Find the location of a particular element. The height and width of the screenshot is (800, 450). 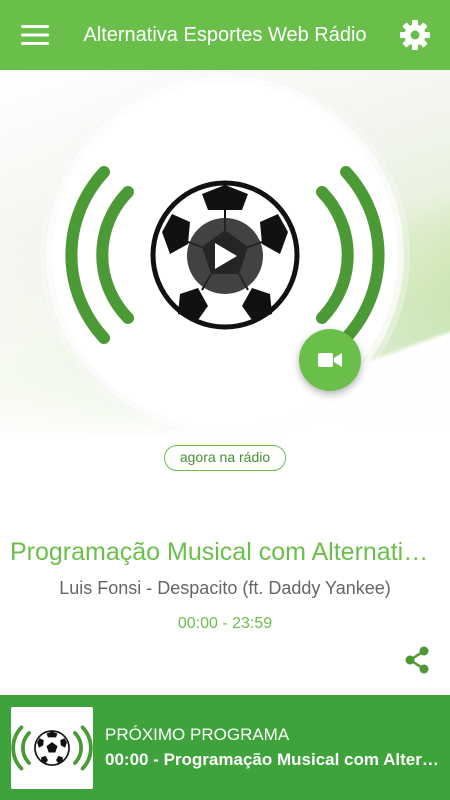

next-program-label: PRÓXIMO PROGRAMA is located at coordinates (197, 734).